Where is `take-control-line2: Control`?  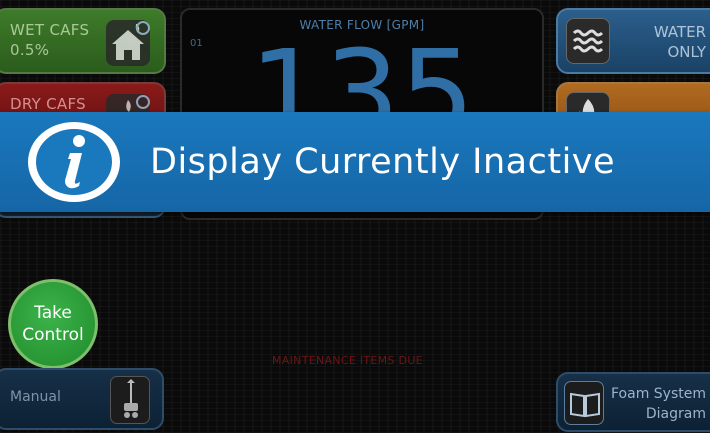 take-control-line2: Control is located at coordinates (53, 335).